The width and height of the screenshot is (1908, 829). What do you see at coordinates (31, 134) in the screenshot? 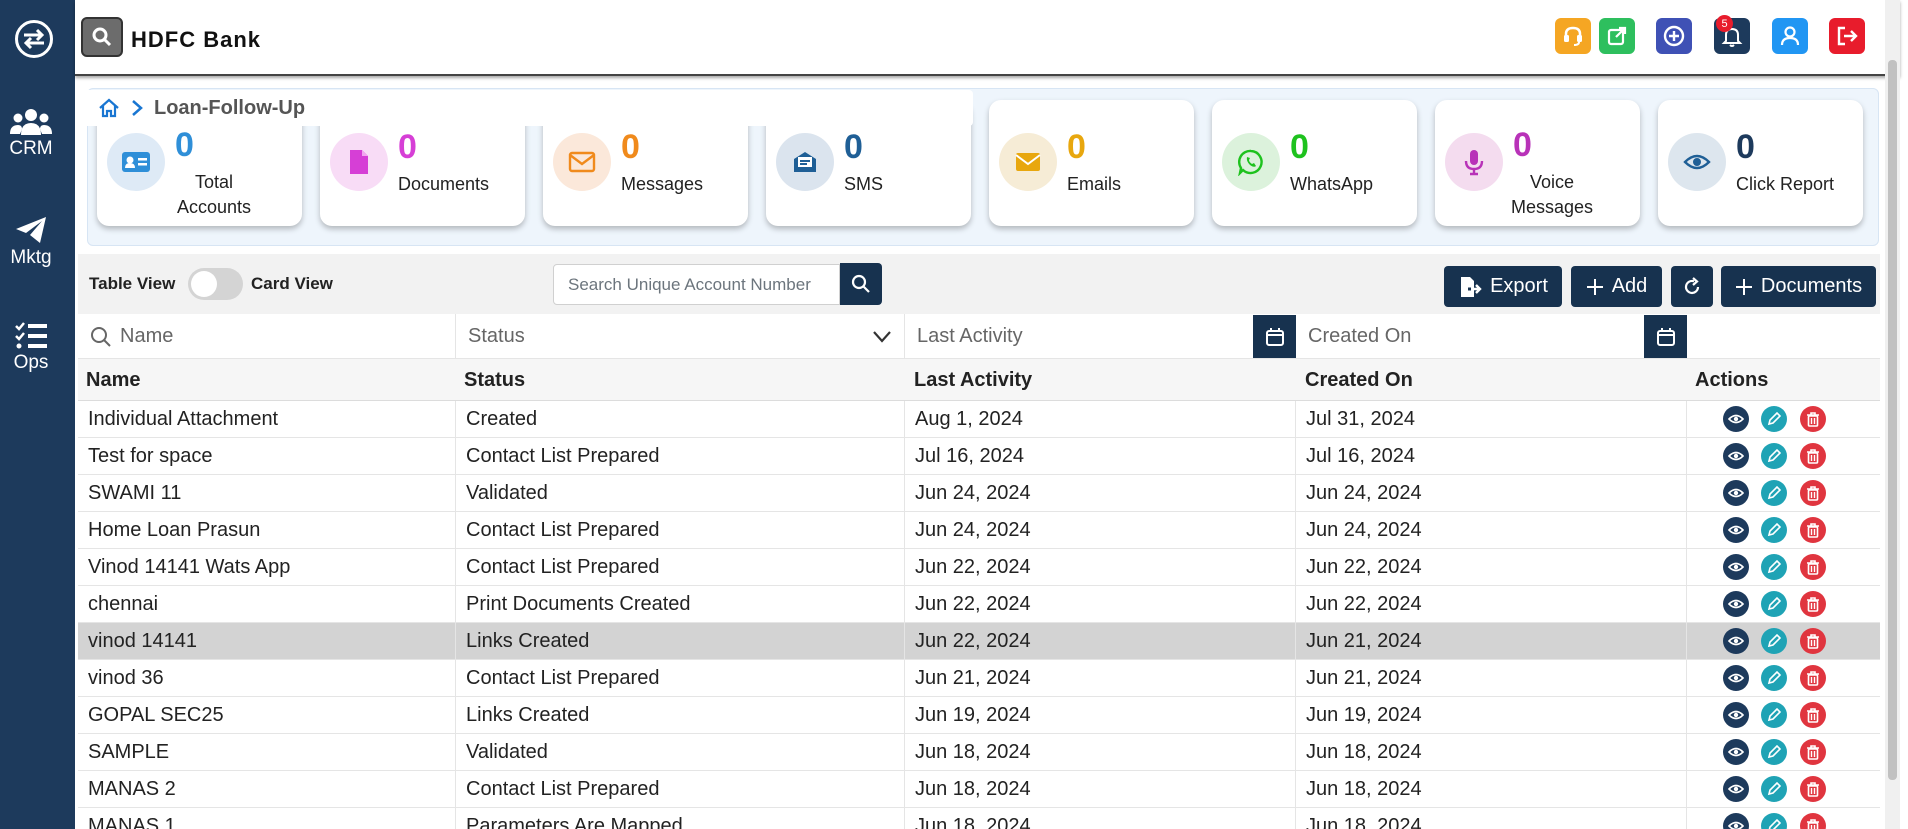
I see `sidebar-item-crm: CRM` at bounding box center [31, 134].